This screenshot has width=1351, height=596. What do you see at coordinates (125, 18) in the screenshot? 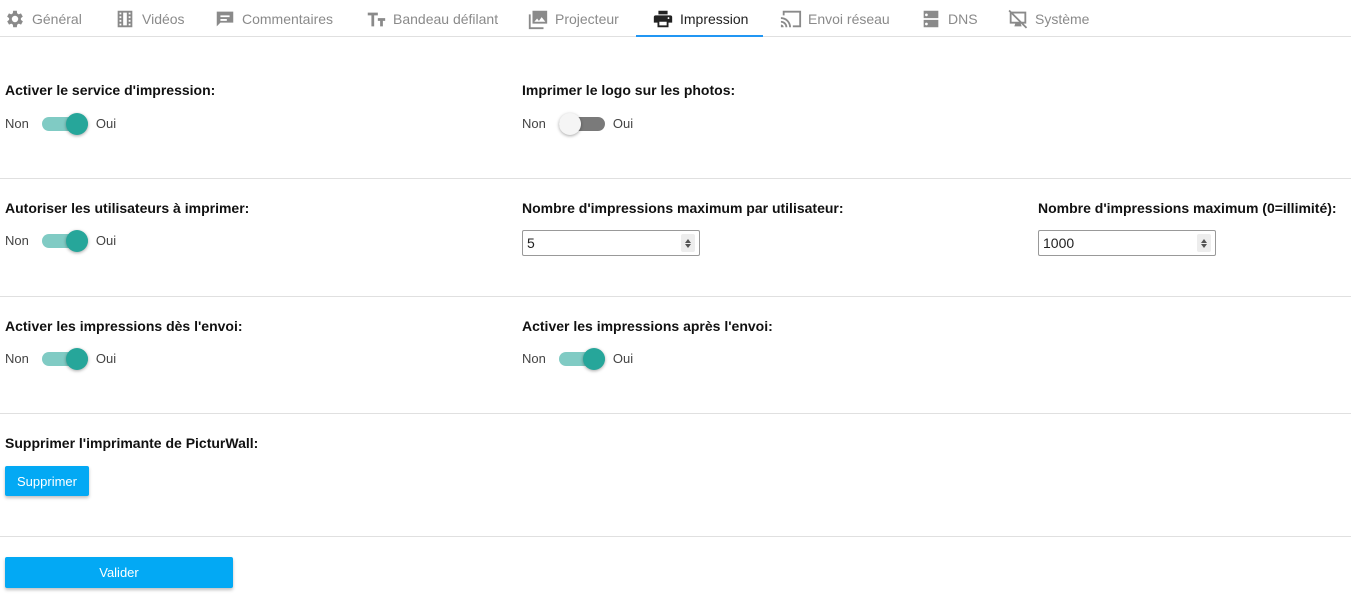
I see `film-icon` at bounding box center [125, 18].